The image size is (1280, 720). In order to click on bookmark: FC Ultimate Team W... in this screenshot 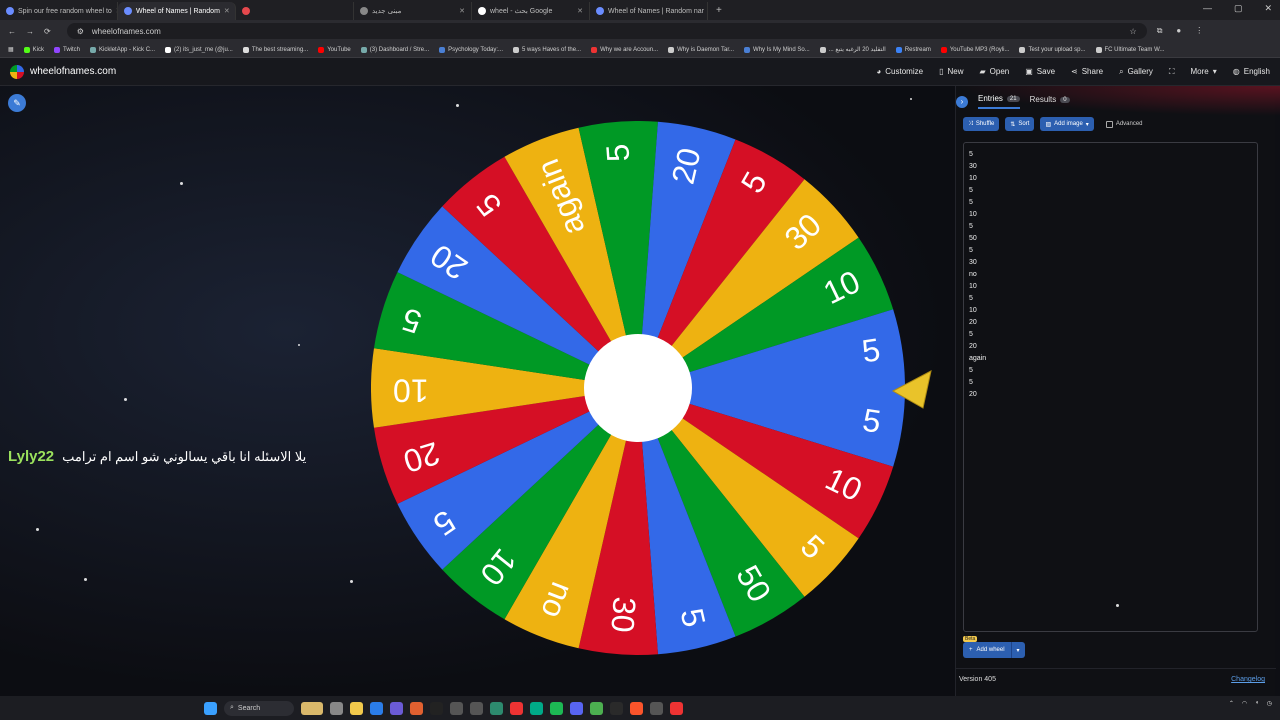, I will do `click(1129, 49)`.